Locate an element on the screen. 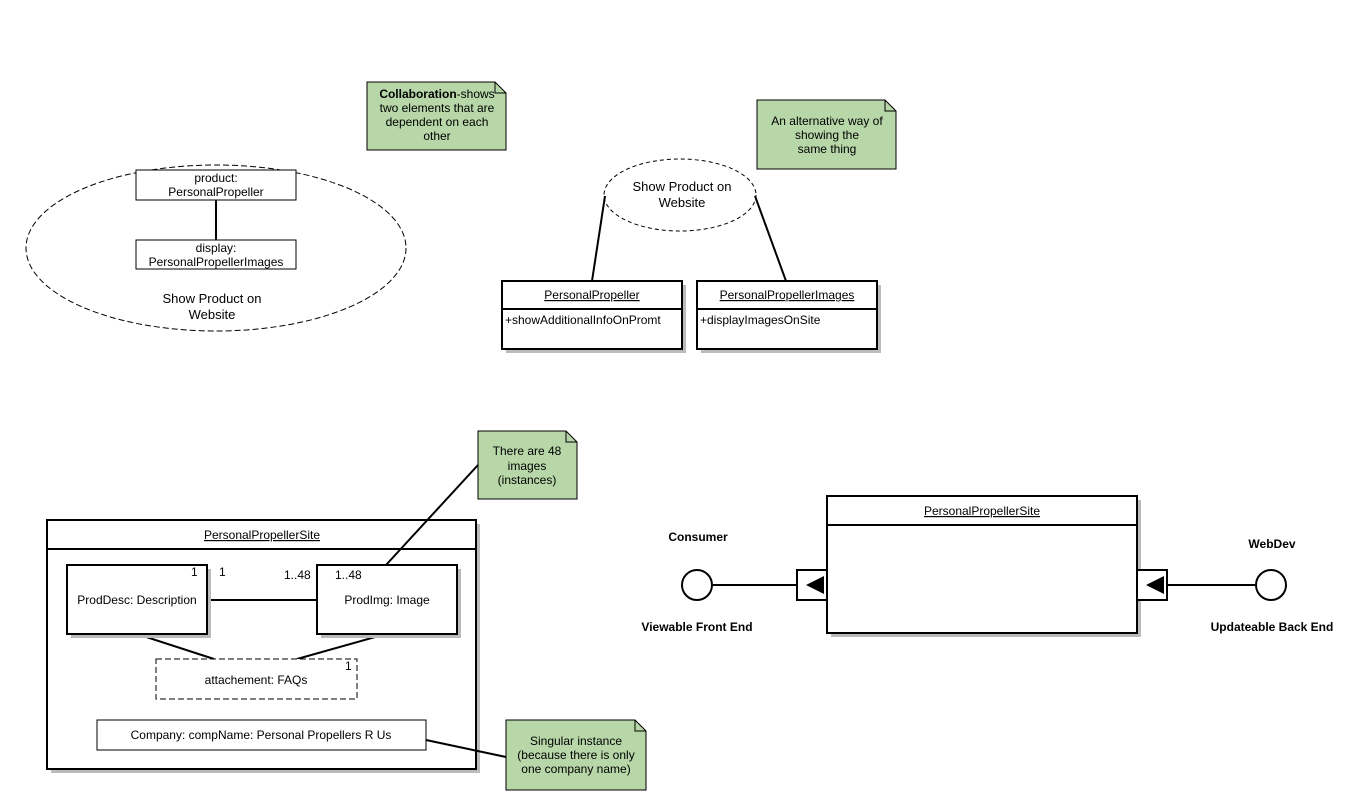  class-name: PersonalPropellerImages is located at coordinates (787, 295).